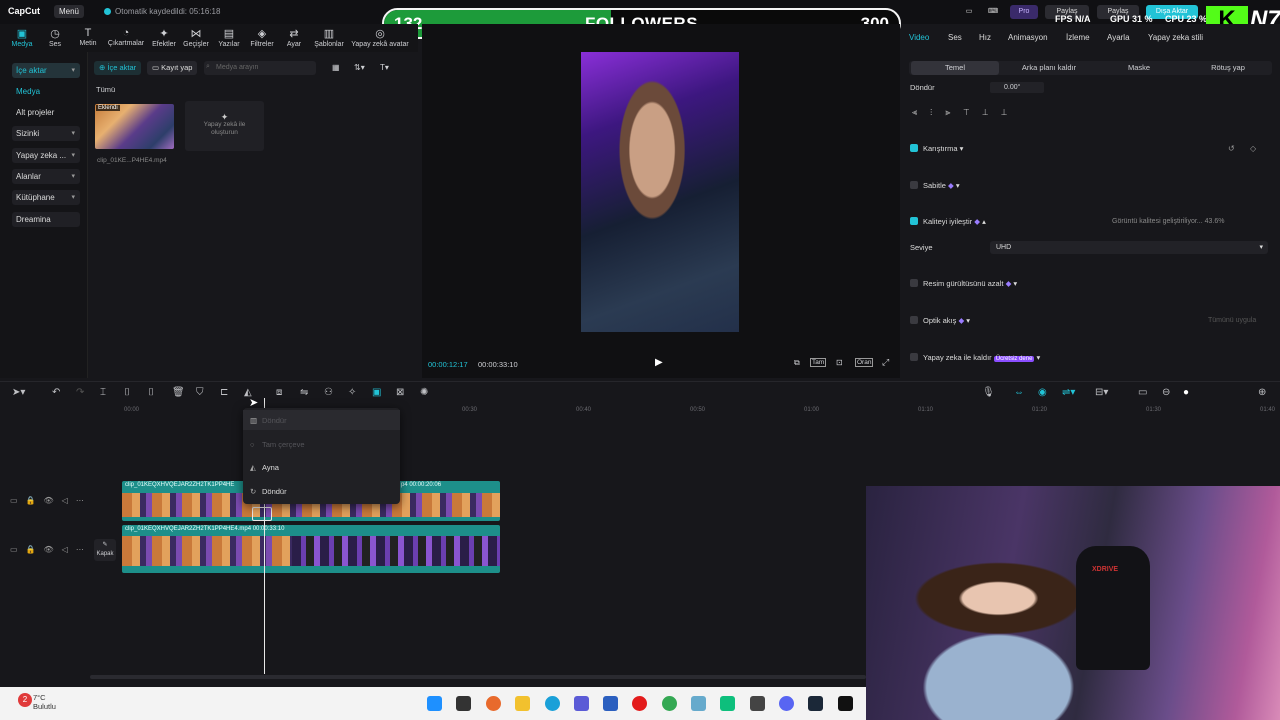 The height and width of the screenshot is (720, 1280). What do you see at coordinates (914, 357) in the screenshot?
I see `ai-remove-checkbox` at bounding box center [914, 357].